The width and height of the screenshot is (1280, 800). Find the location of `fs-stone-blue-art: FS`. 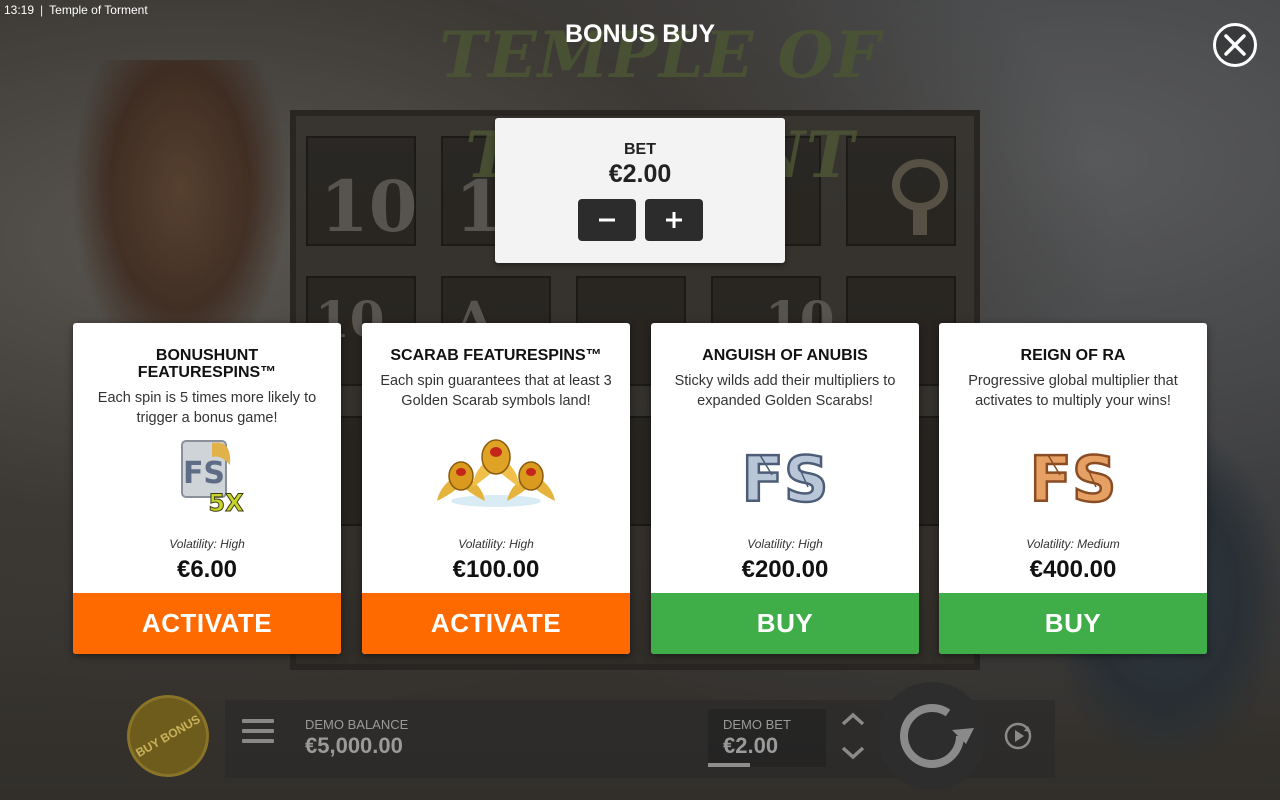

fs-stone-blue-art: FS is located at coordinates (785, 478).